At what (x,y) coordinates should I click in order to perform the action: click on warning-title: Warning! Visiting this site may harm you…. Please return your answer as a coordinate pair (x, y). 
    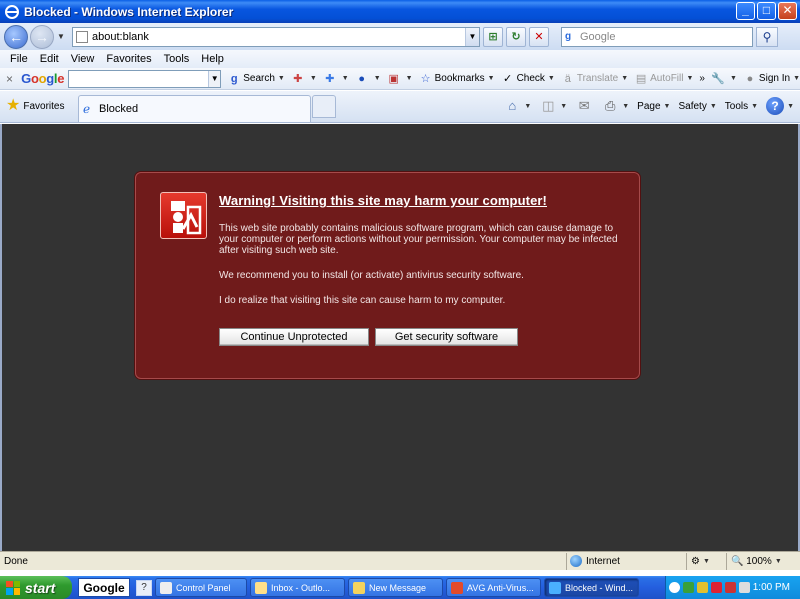
    Looking at the image, I should click on (383, 200).